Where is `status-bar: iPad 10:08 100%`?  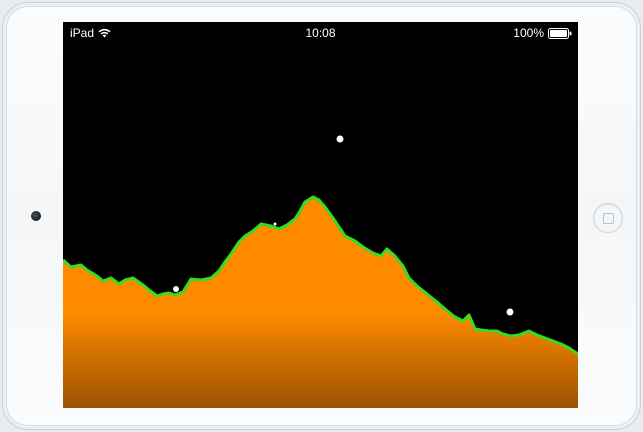
status-bar: iPad 10:08 100% is located at coordinates (320, 32).